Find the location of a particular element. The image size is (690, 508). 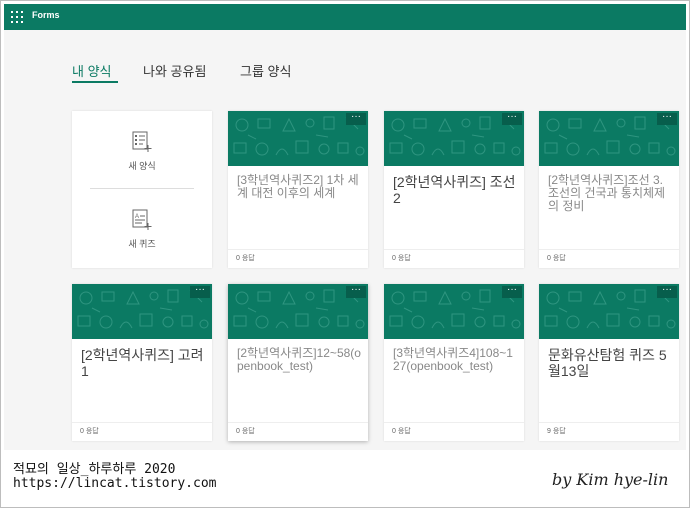

form-card: ··· [2학년역사퀴즈]12~58(openbook_test) 0 응답 is located at coordinates (298, 362).